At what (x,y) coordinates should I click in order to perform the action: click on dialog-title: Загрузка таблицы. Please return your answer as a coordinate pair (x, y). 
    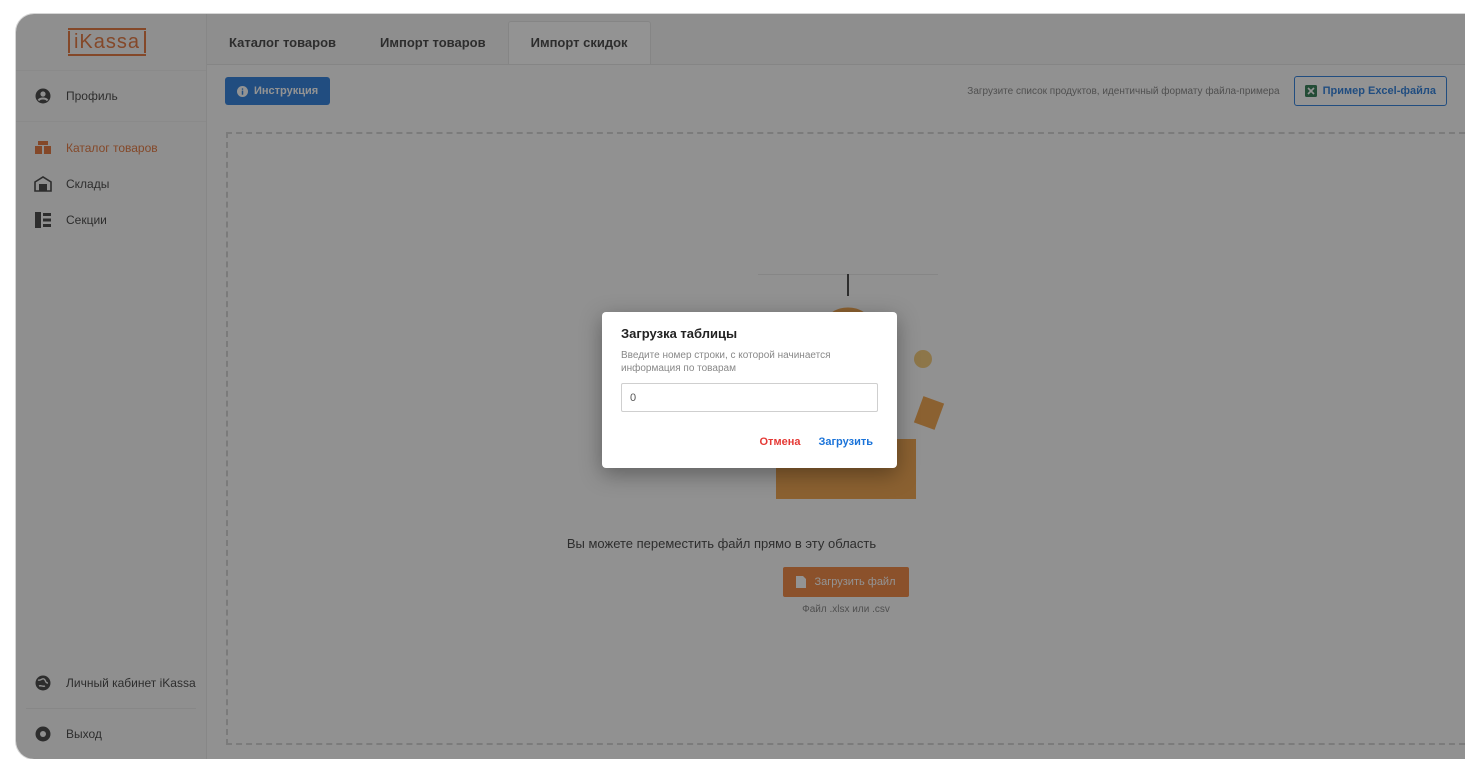
    Looking at the image, I should click on (679, 333).